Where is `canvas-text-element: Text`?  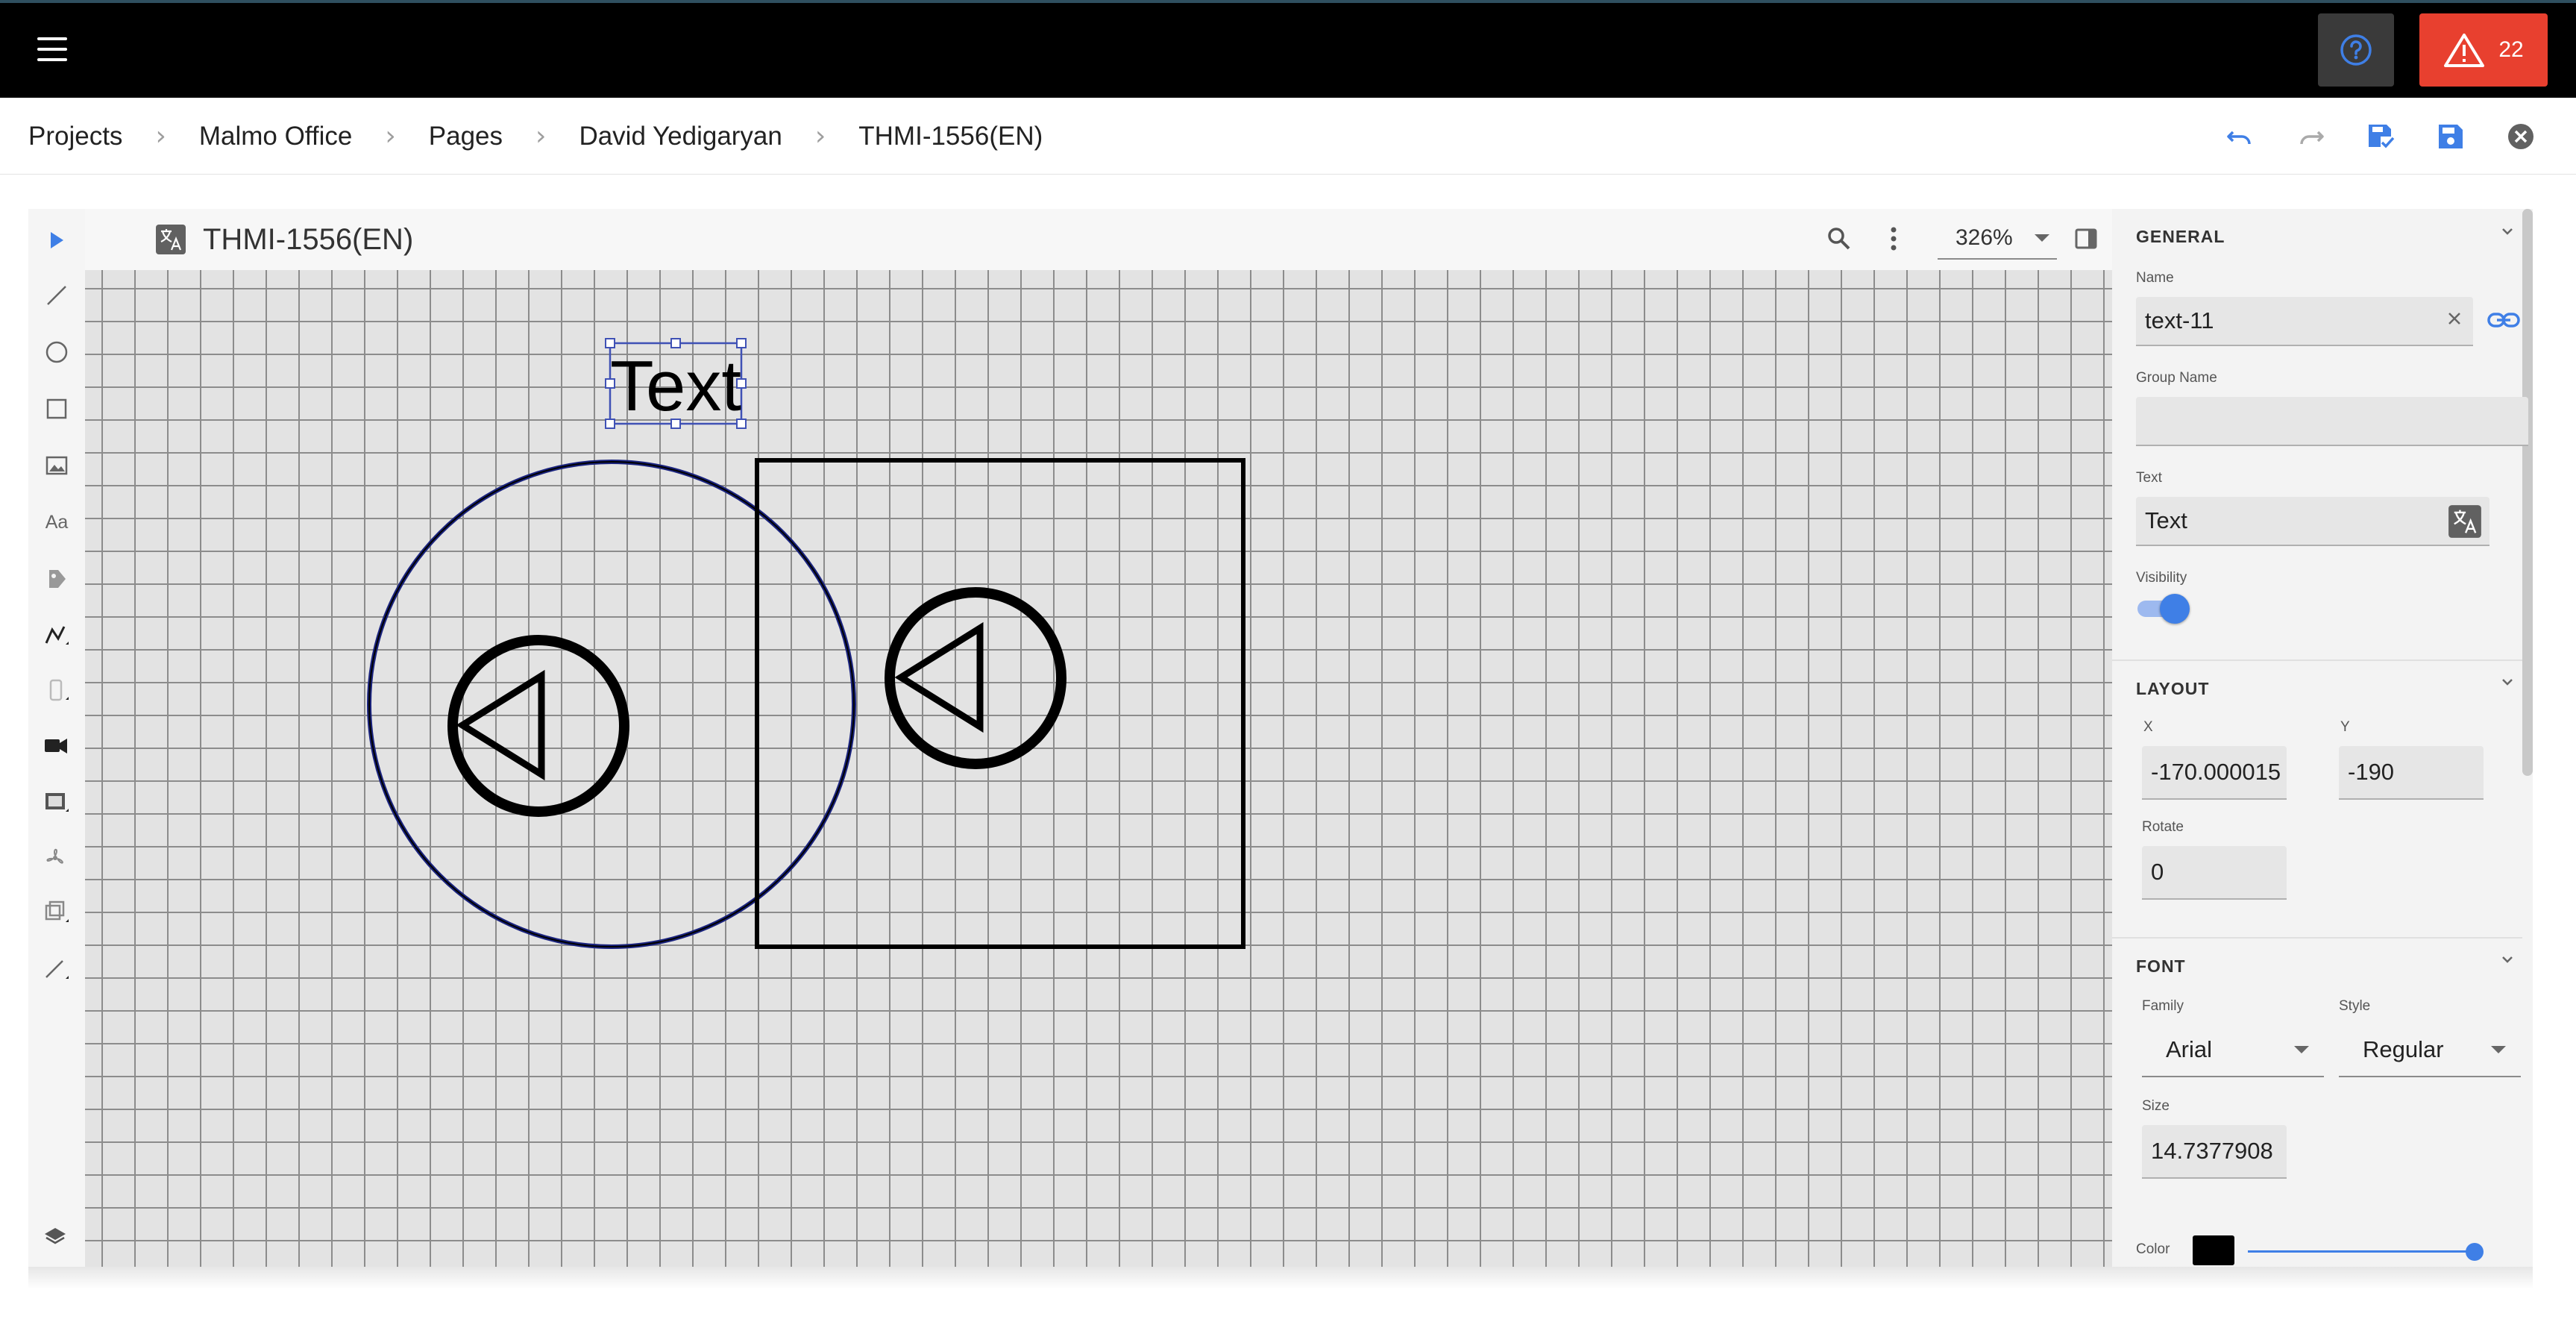 canvas-text-element: Text is located at coordinates (676, 386).